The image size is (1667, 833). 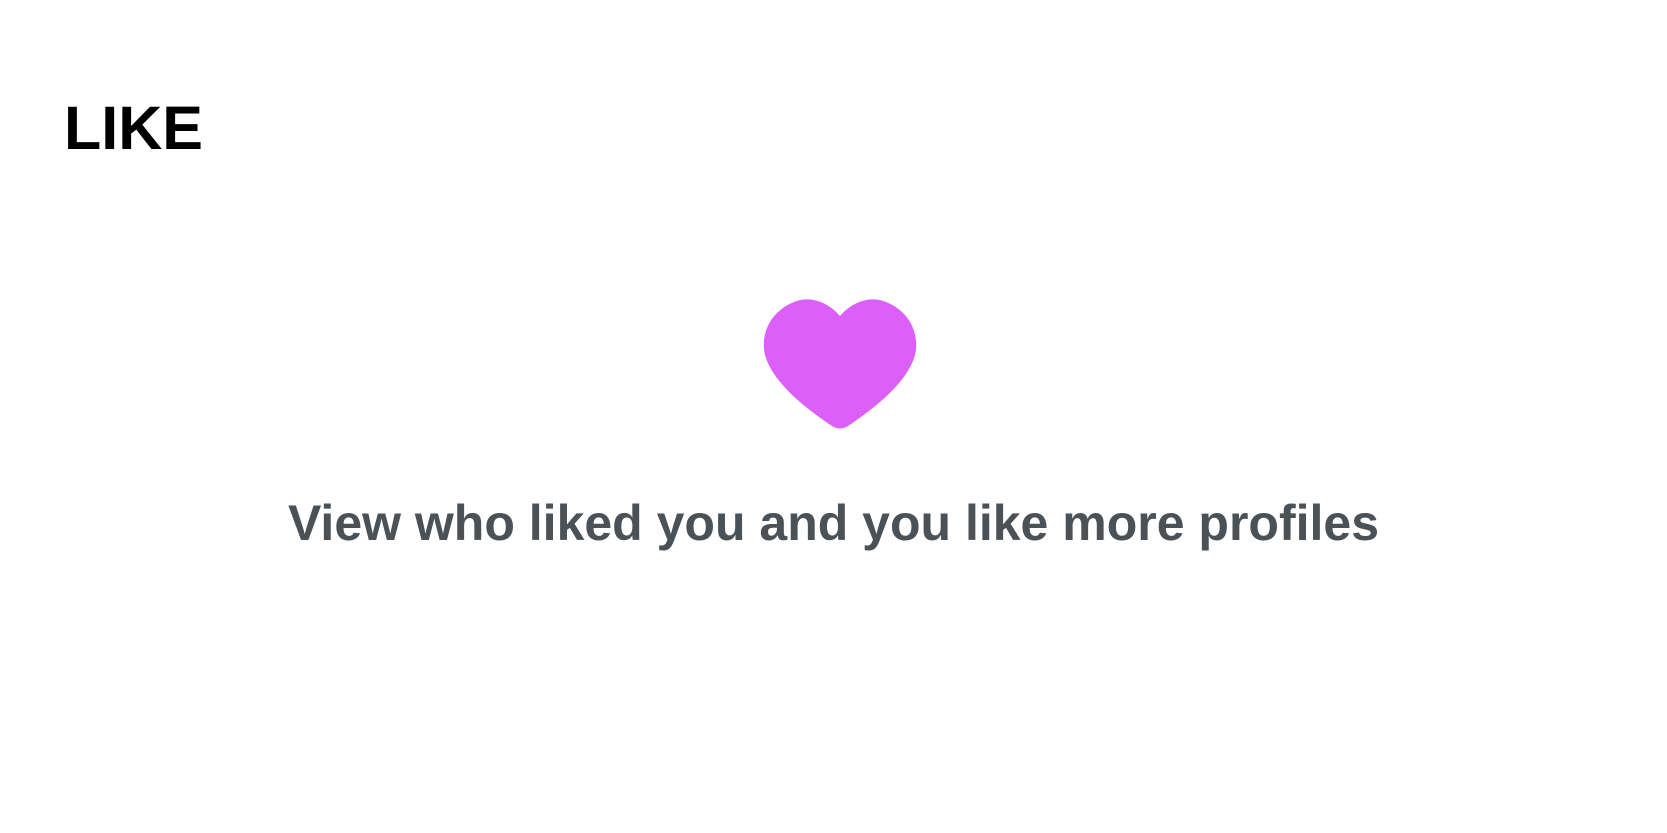 I want to click on heart-icon, so click(x=840, y=364).